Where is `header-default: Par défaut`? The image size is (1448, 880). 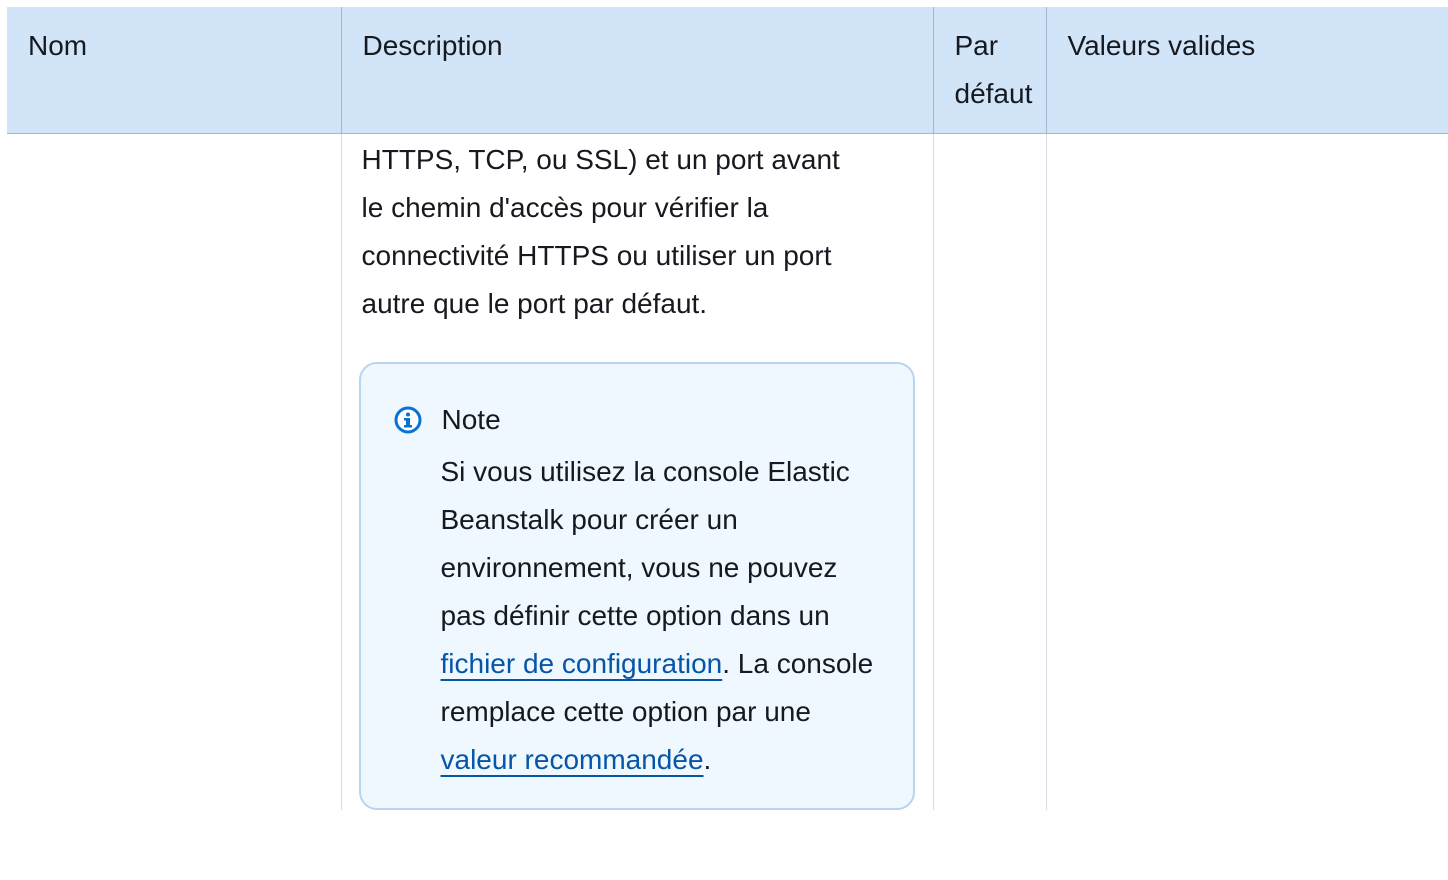 header-default: Par défaut is located at coordinates (990, 70).